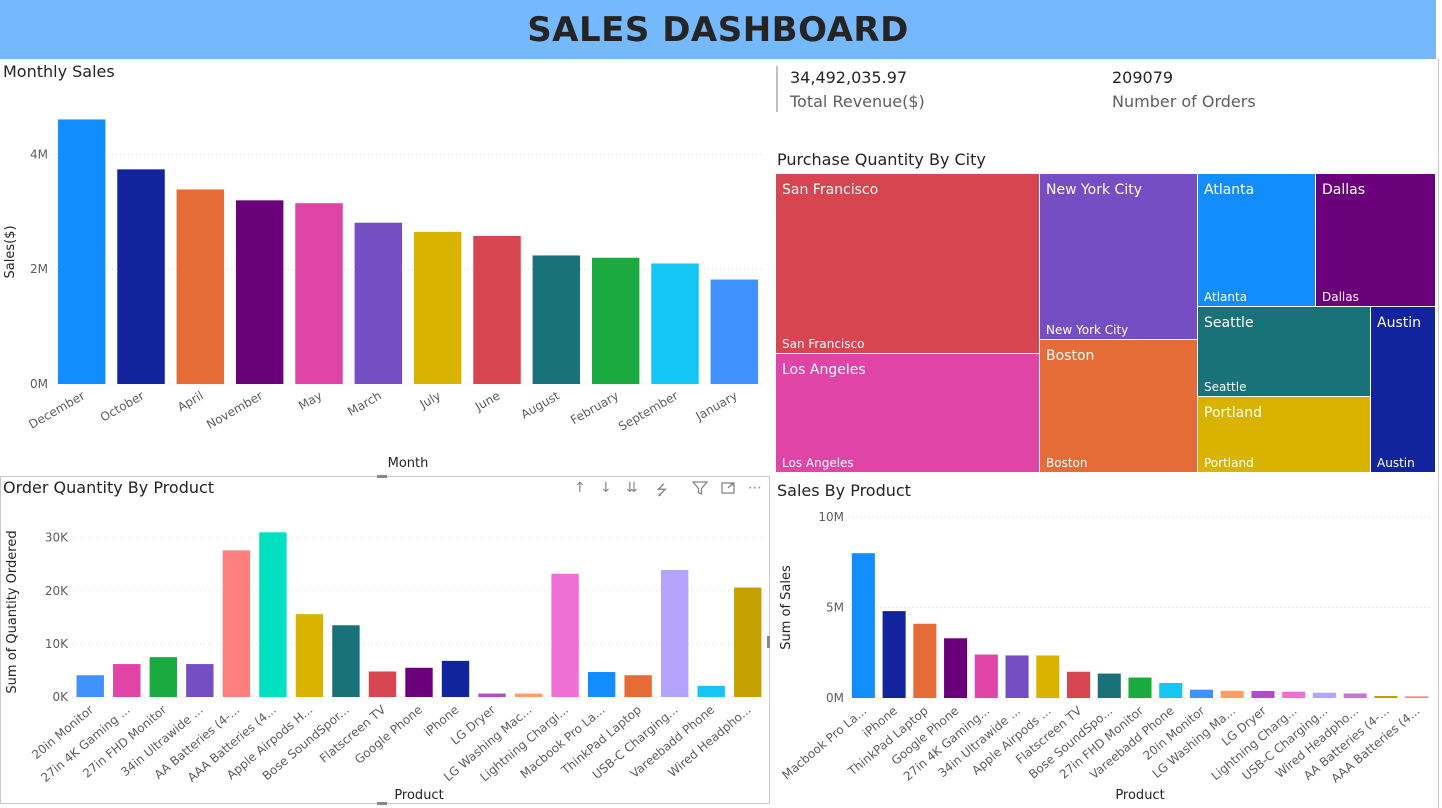 The image size is (1442, 808). I want to click on x-tick-label: March, so click(364, 403).